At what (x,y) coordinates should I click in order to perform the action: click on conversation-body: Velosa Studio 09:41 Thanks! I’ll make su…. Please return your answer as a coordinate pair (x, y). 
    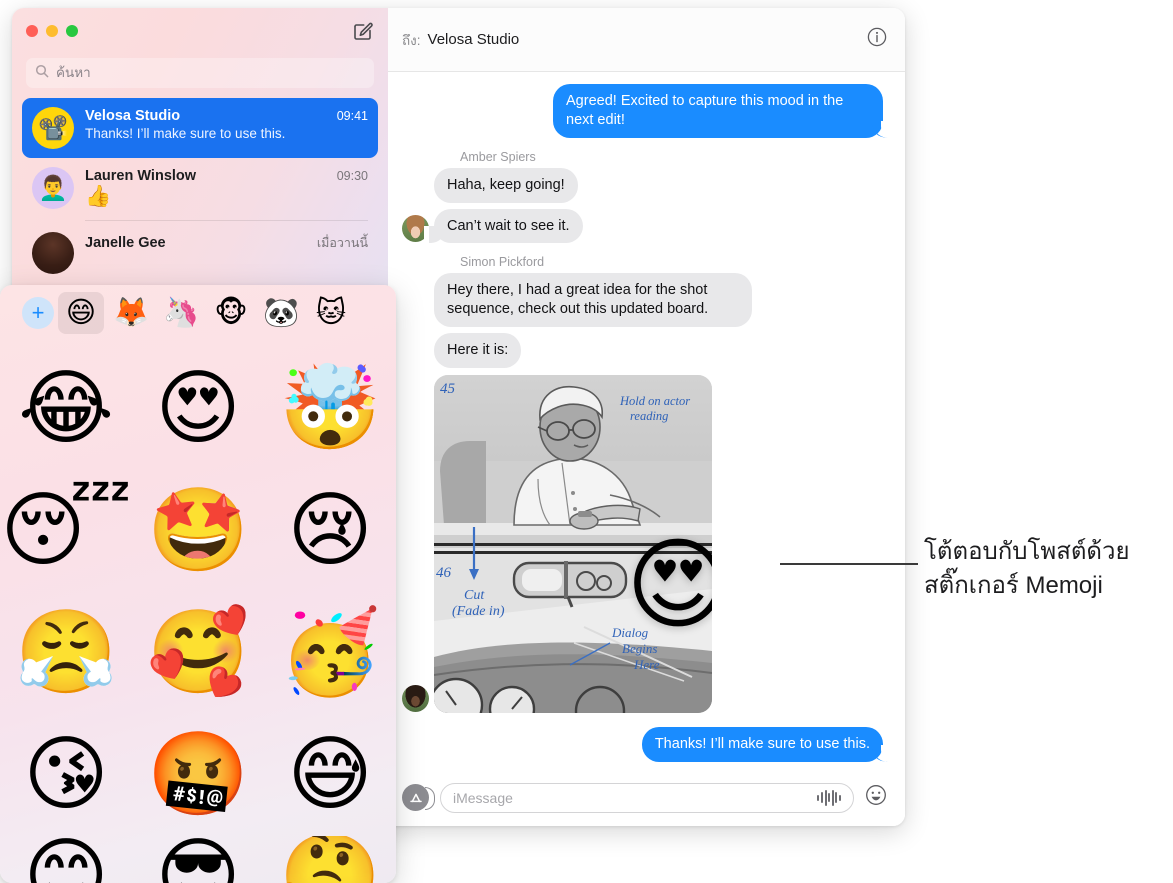
    Looking at the image, I should click on (226, 124).